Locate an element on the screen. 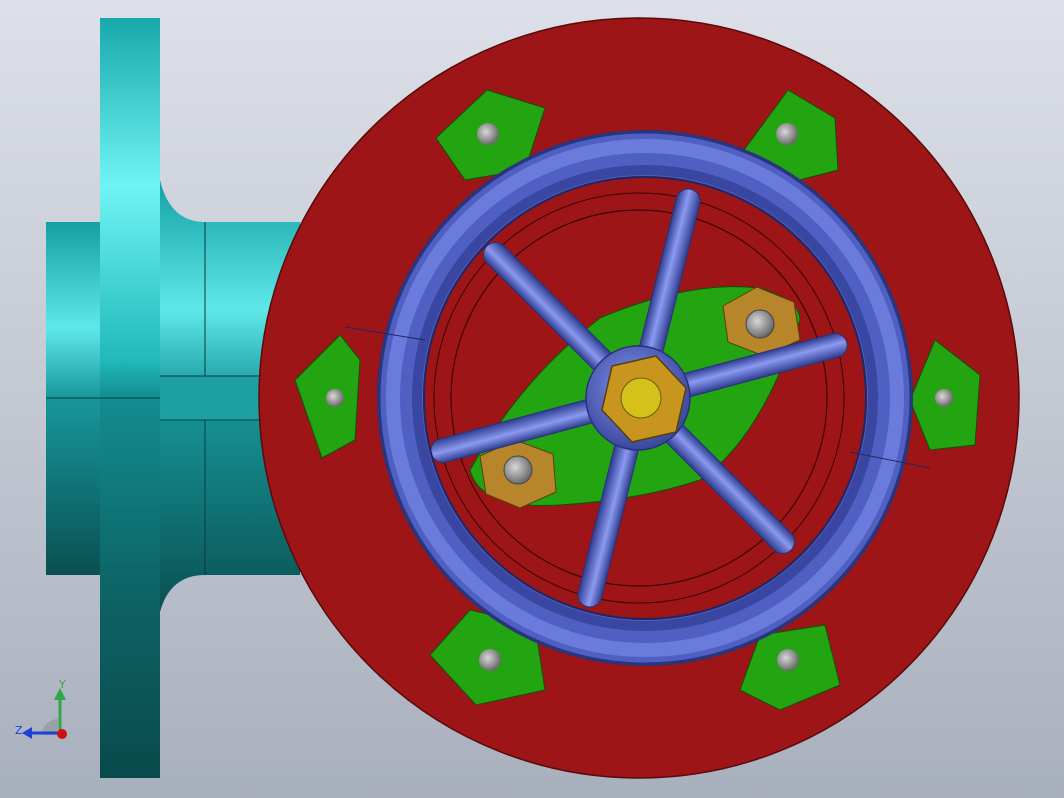  stem-end is located at coordinates (641, 398).